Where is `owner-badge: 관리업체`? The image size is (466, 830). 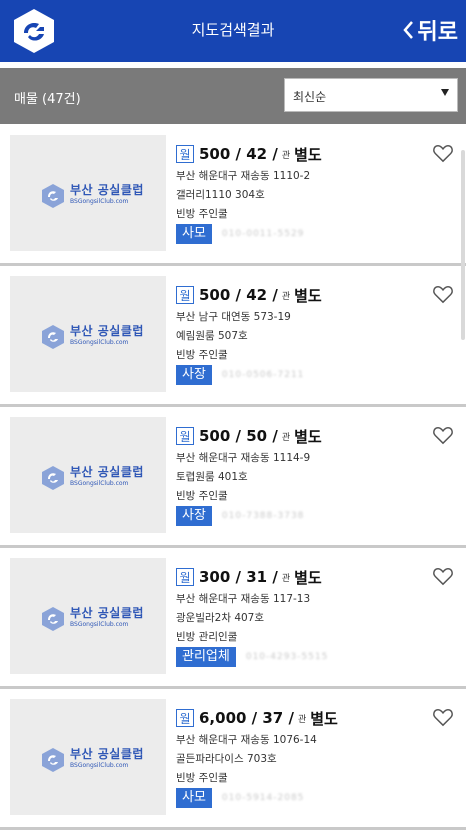 owner-badge: 관리업체 is located at coordinates (206, 657).